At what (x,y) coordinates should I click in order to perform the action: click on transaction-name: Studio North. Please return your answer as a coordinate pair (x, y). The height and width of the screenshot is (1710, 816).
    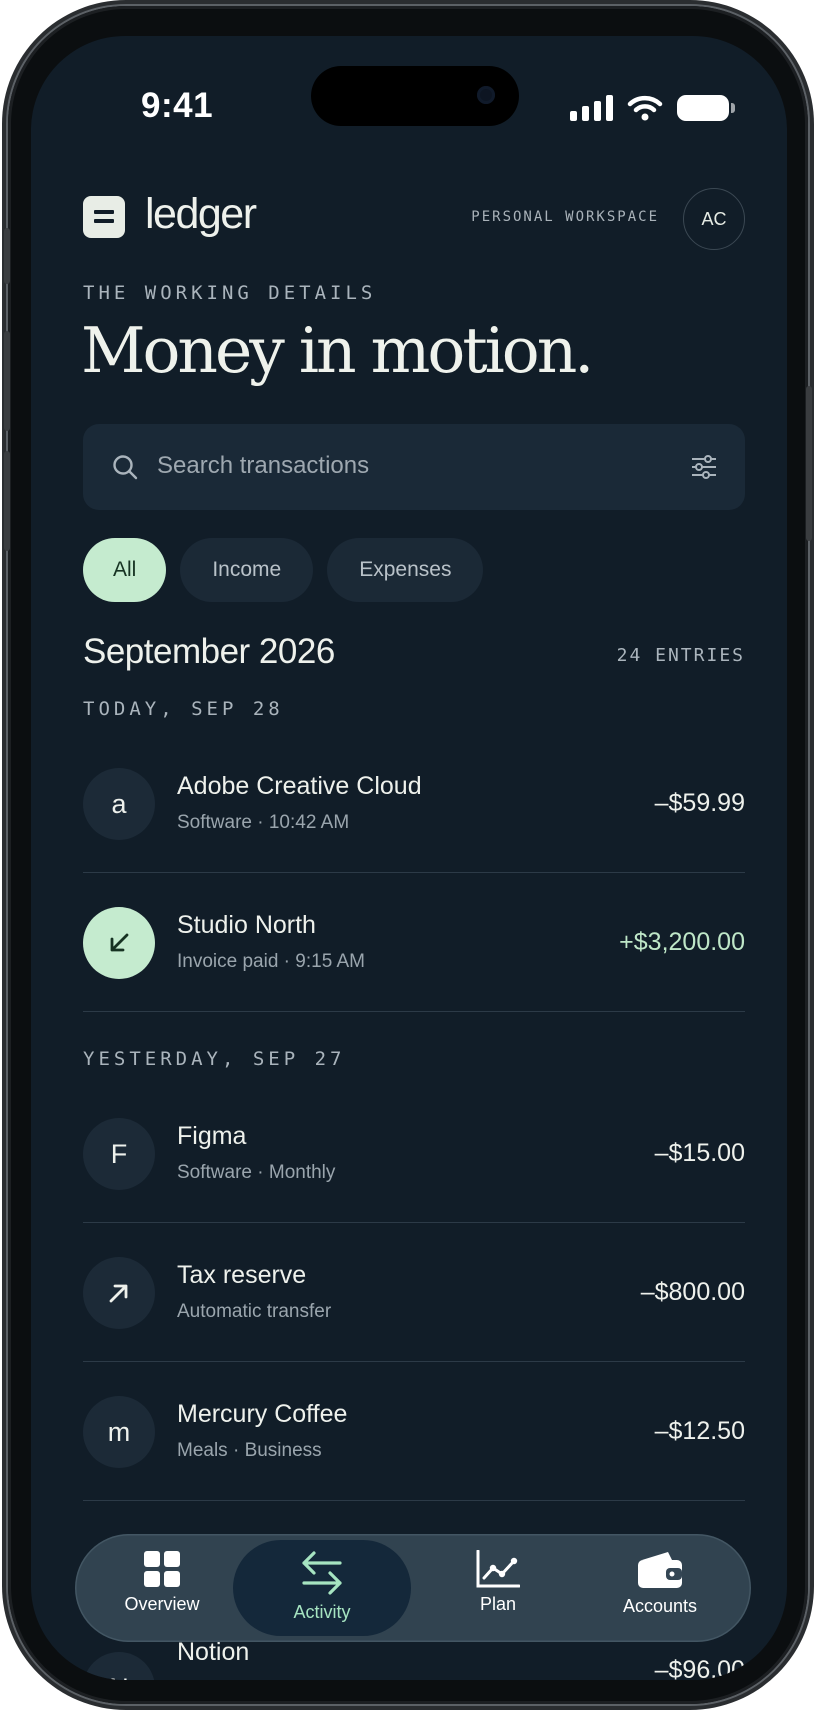
    Looking at the image, I should click on (246, 925).